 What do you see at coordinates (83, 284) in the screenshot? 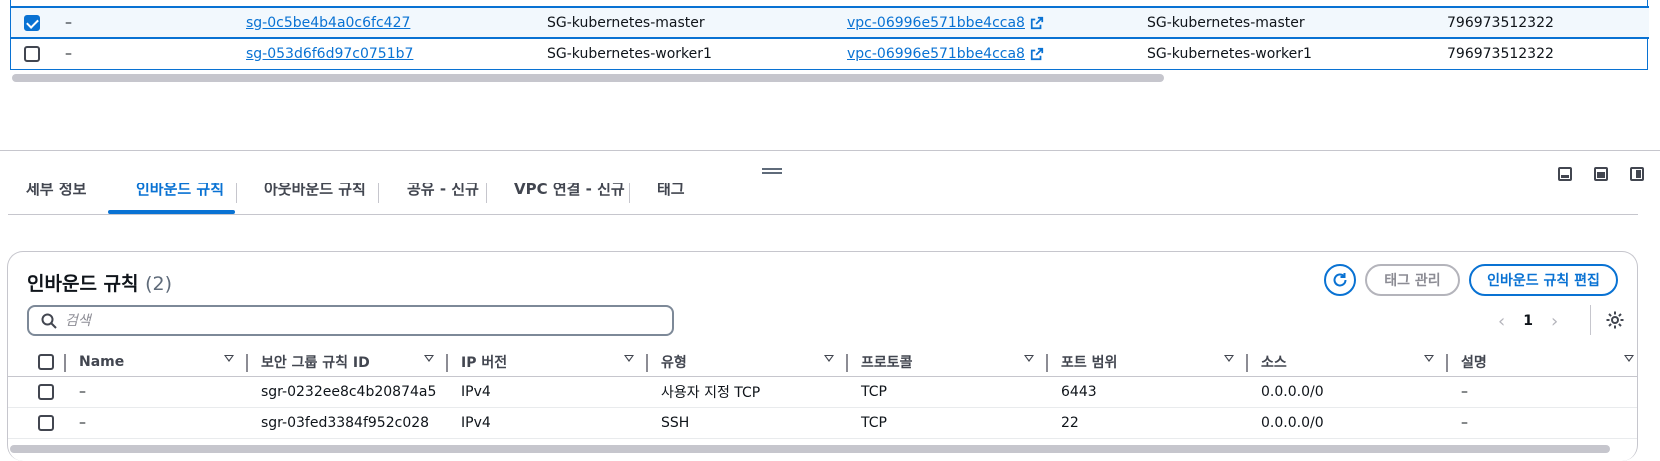
I see `inbound-rules-title: 인바운드 규칙` at bounding box center [83, 284].